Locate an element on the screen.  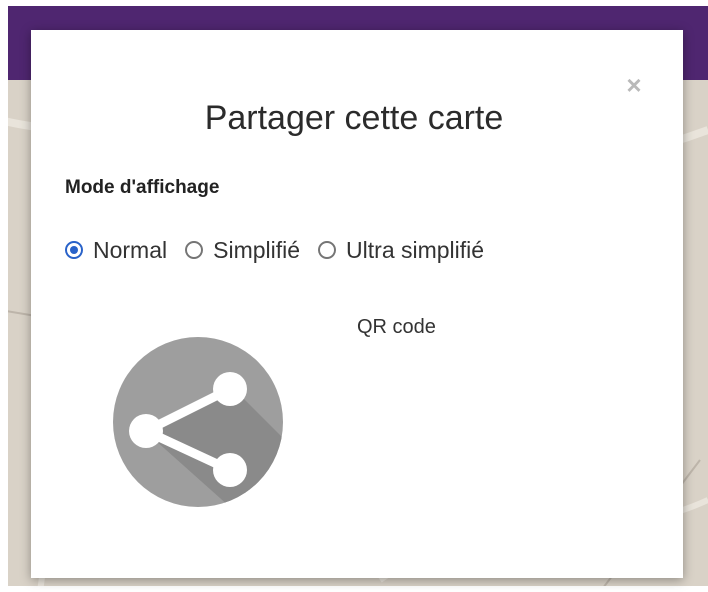
radio-simplifie-label: Simplifié is located at coordinates (257, 250).